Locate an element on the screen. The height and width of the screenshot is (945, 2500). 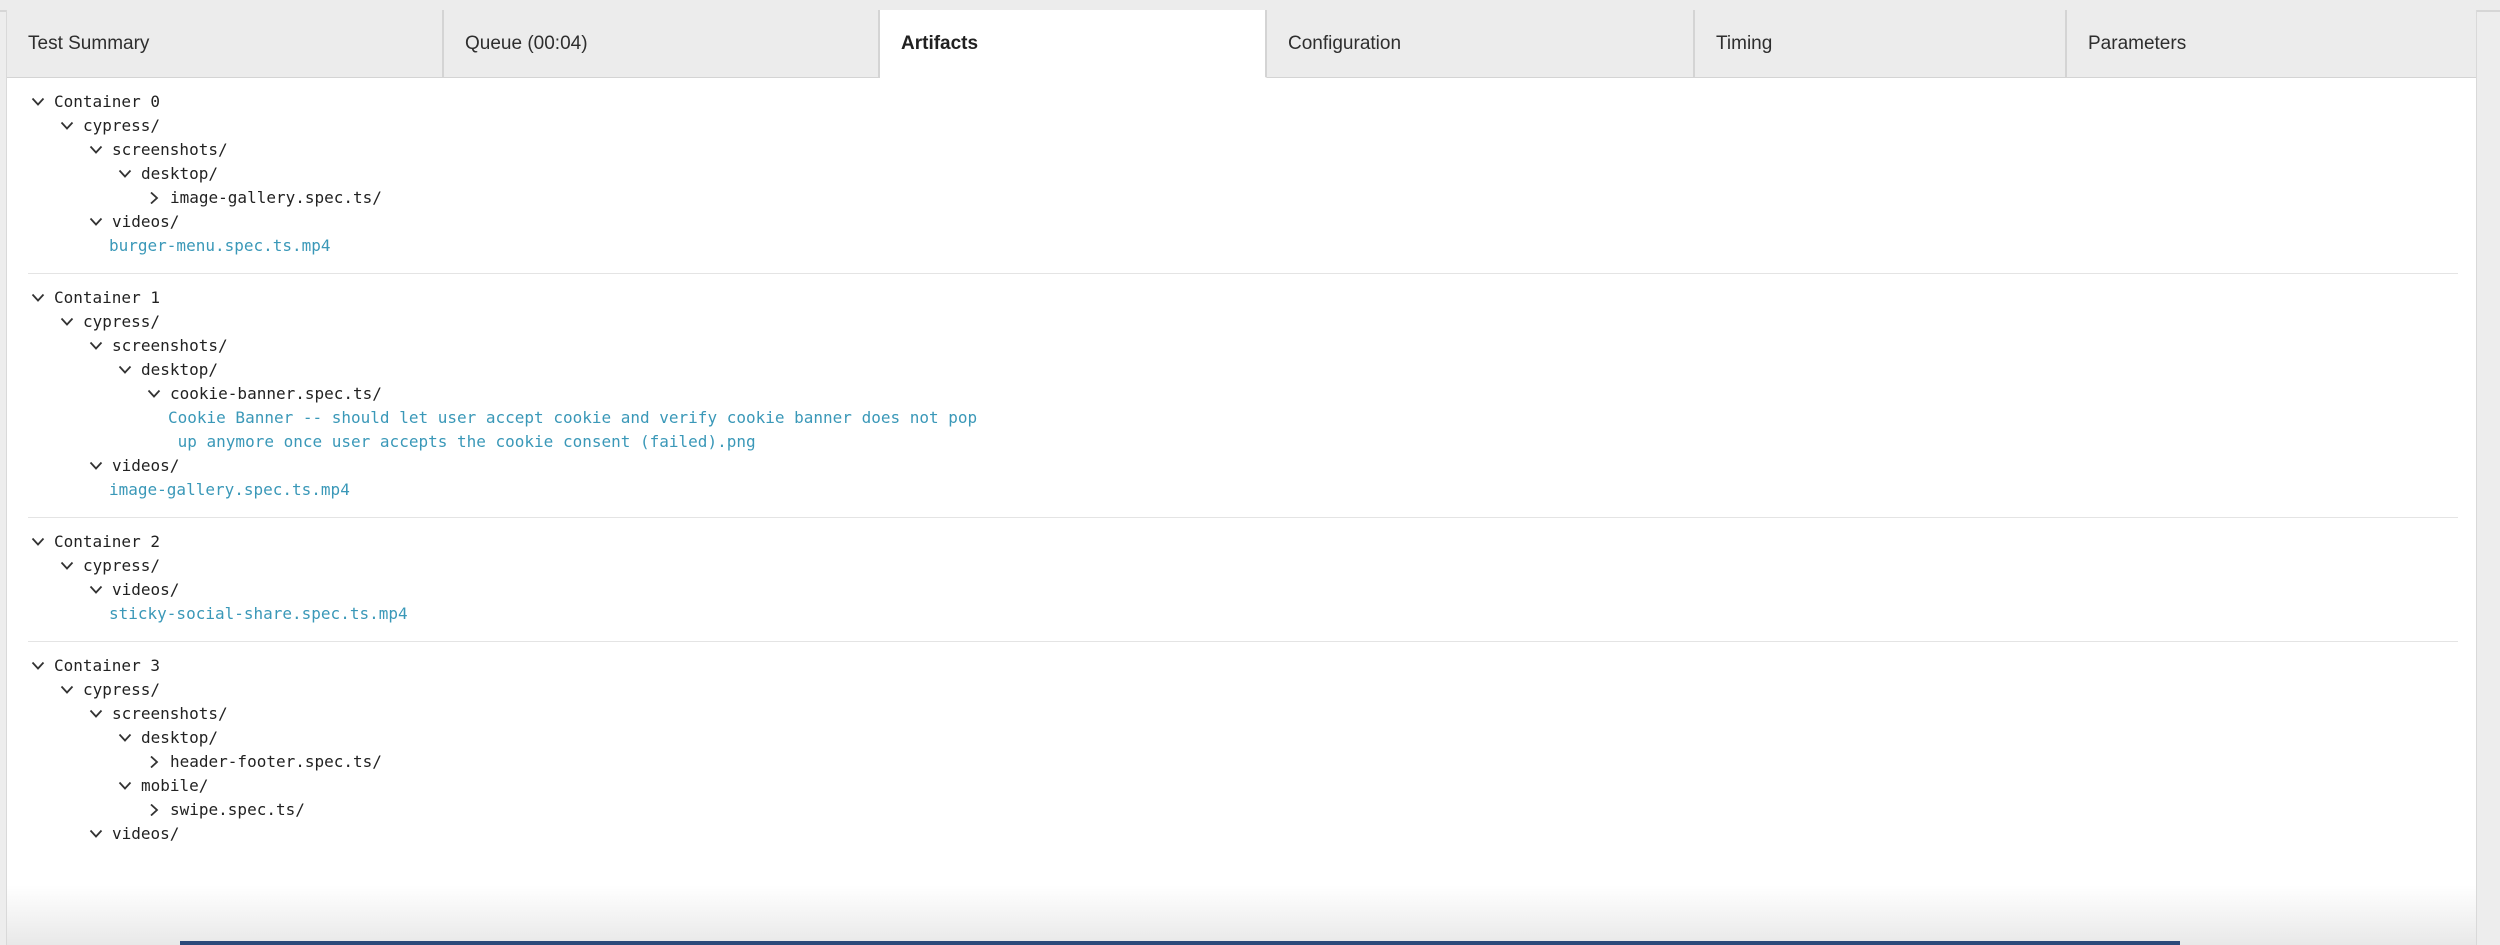
artifact-file-row: burger-menu.spec.ts.mp4 is located at coordinates (1243, 246).